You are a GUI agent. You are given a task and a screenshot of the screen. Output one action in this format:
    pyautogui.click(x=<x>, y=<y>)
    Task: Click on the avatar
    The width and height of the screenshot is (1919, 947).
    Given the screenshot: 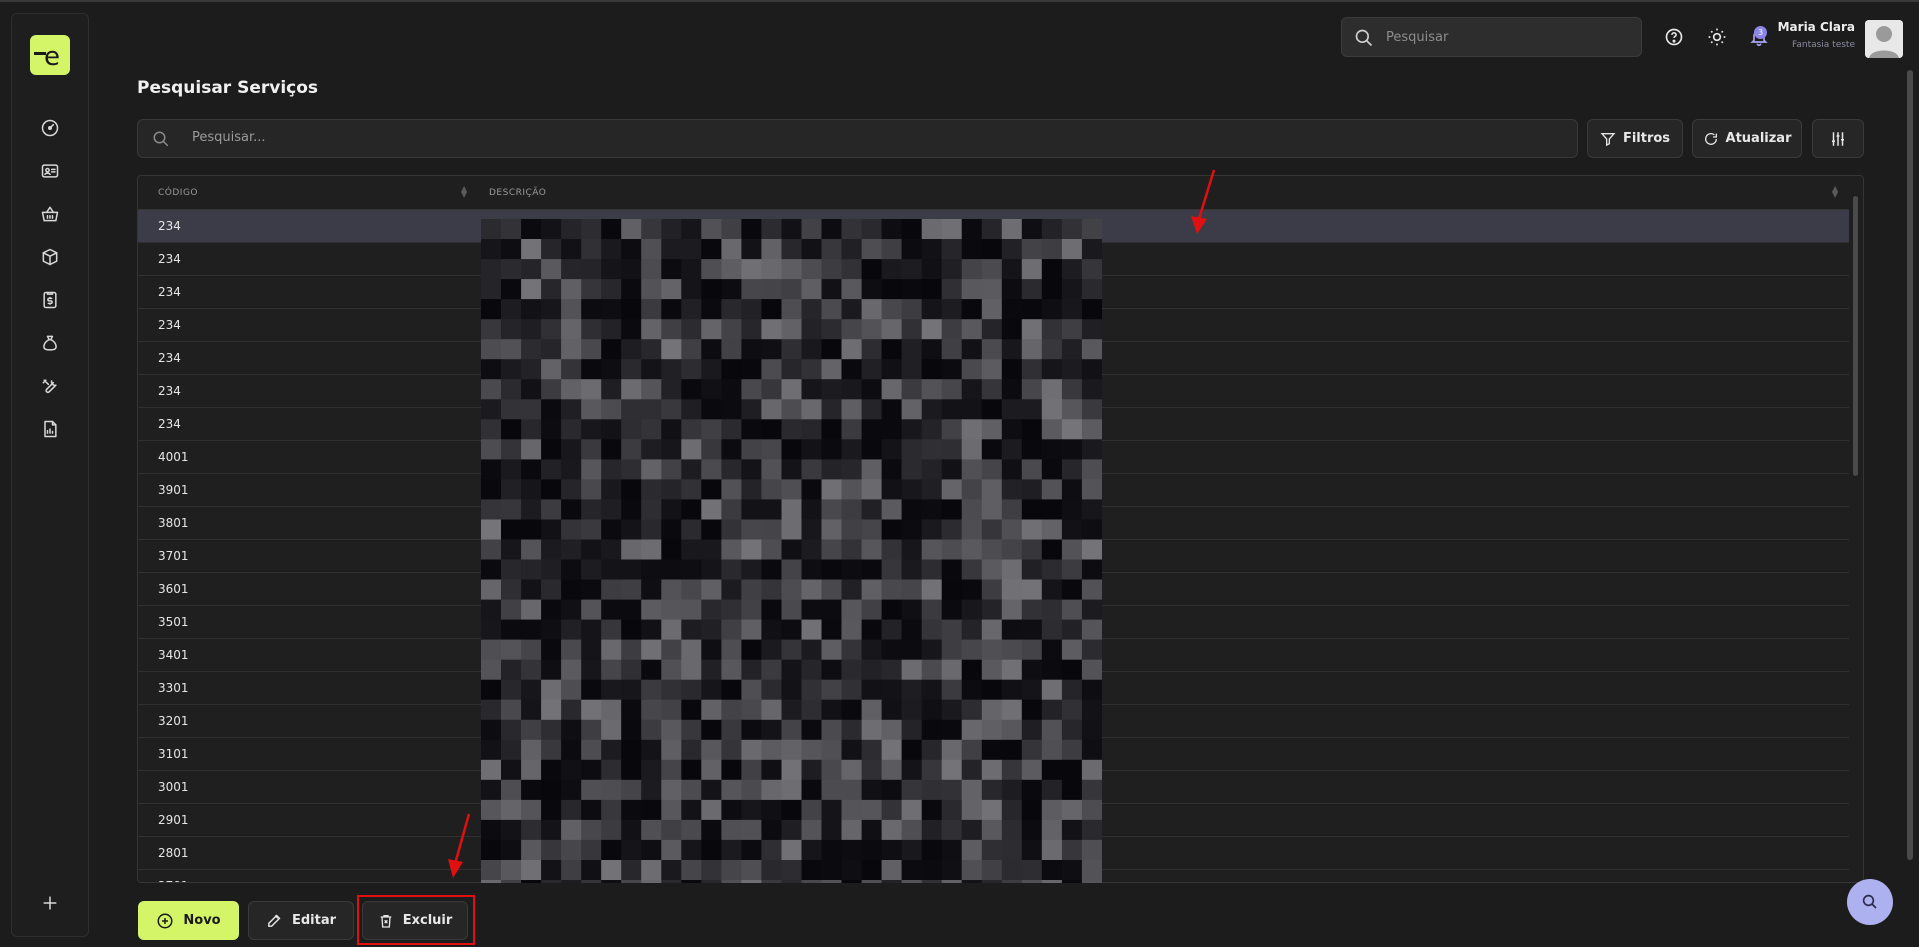 What is the action you would take?
    pyautogui.click(x=1884, y=39)
    